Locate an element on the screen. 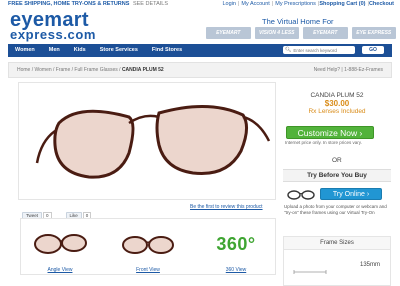 This screenshot has height=286, width=400. my-prescriptions-link: My Prescriptions is located at coordinates (295, 4).